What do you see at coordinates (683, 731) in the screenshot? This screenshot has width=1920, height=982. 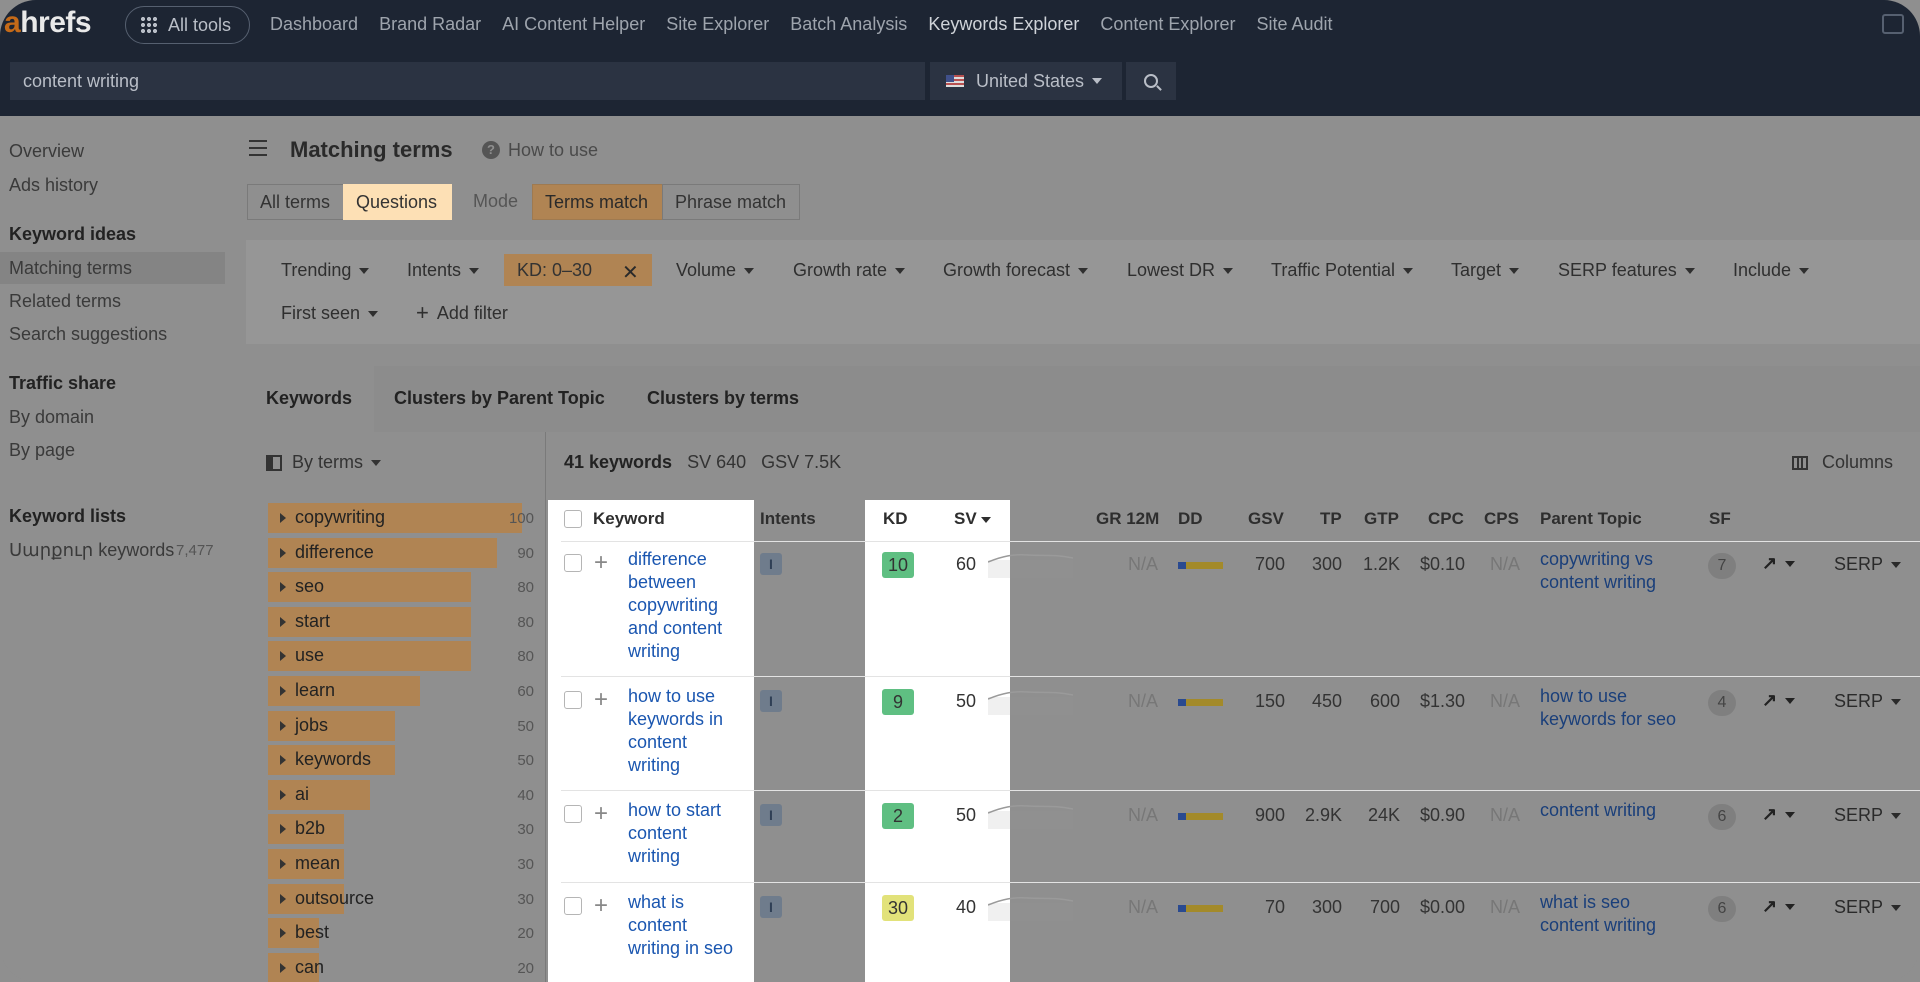 I see `keyword-link: how to use keywords in content writing` at bounding box center [683, 731].